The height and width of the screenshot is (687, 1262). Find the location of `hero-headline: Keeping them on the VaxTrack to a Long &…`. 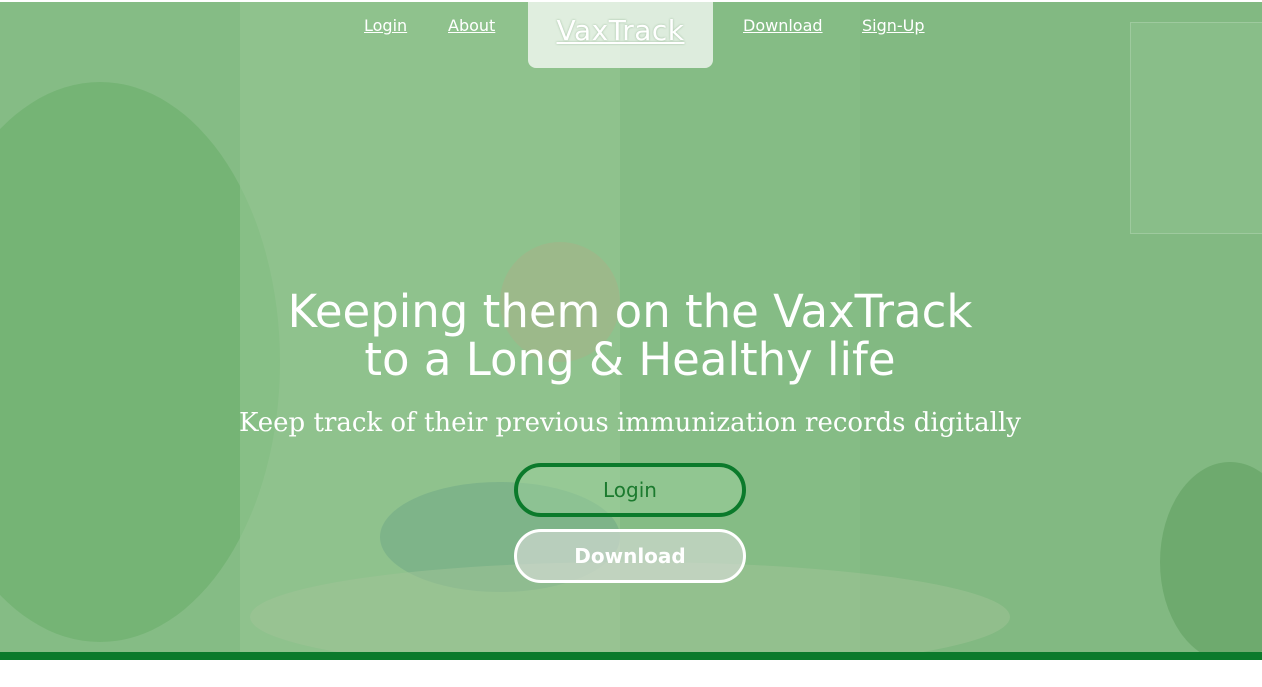

hero-headline: Keeping them on the VaxTrack to a Long &… is located at coordinates (630, 336).